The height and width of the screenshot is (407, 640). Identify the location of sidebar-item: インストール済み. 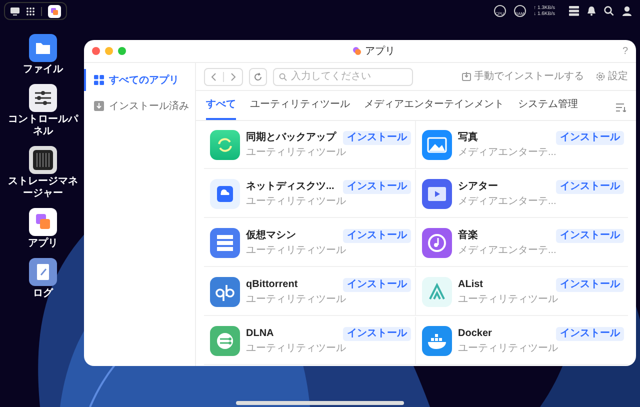
(139, 106).